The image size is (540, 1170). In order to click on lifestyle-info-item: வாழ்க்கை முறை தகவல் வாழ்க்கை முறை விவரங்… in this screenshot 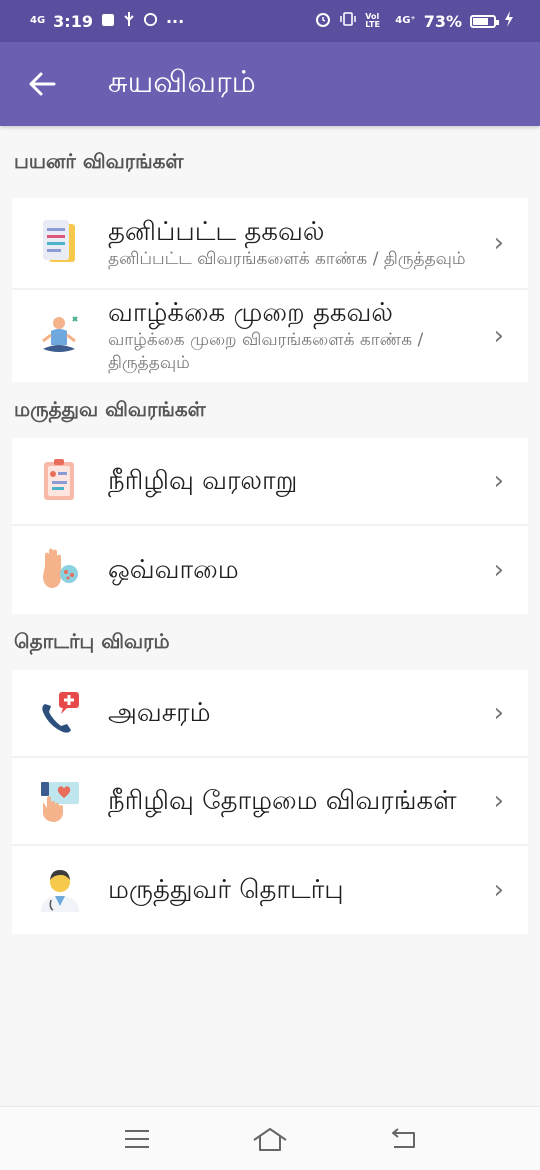, I will do `click(270, 336)`.